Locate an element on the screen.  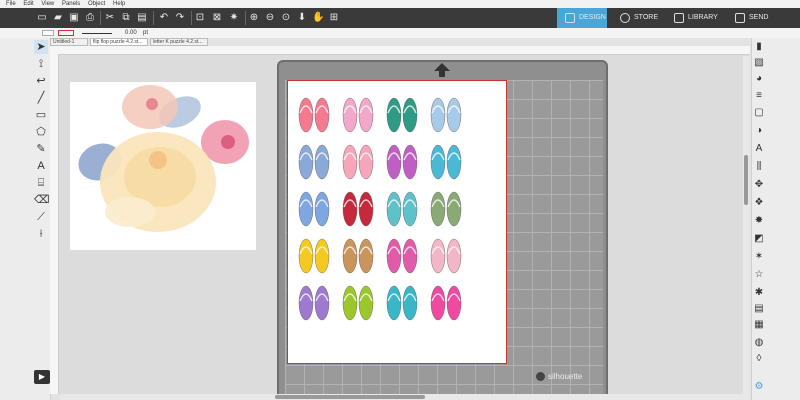
offset-icon: ◩ is located at coordinates (759, 239).